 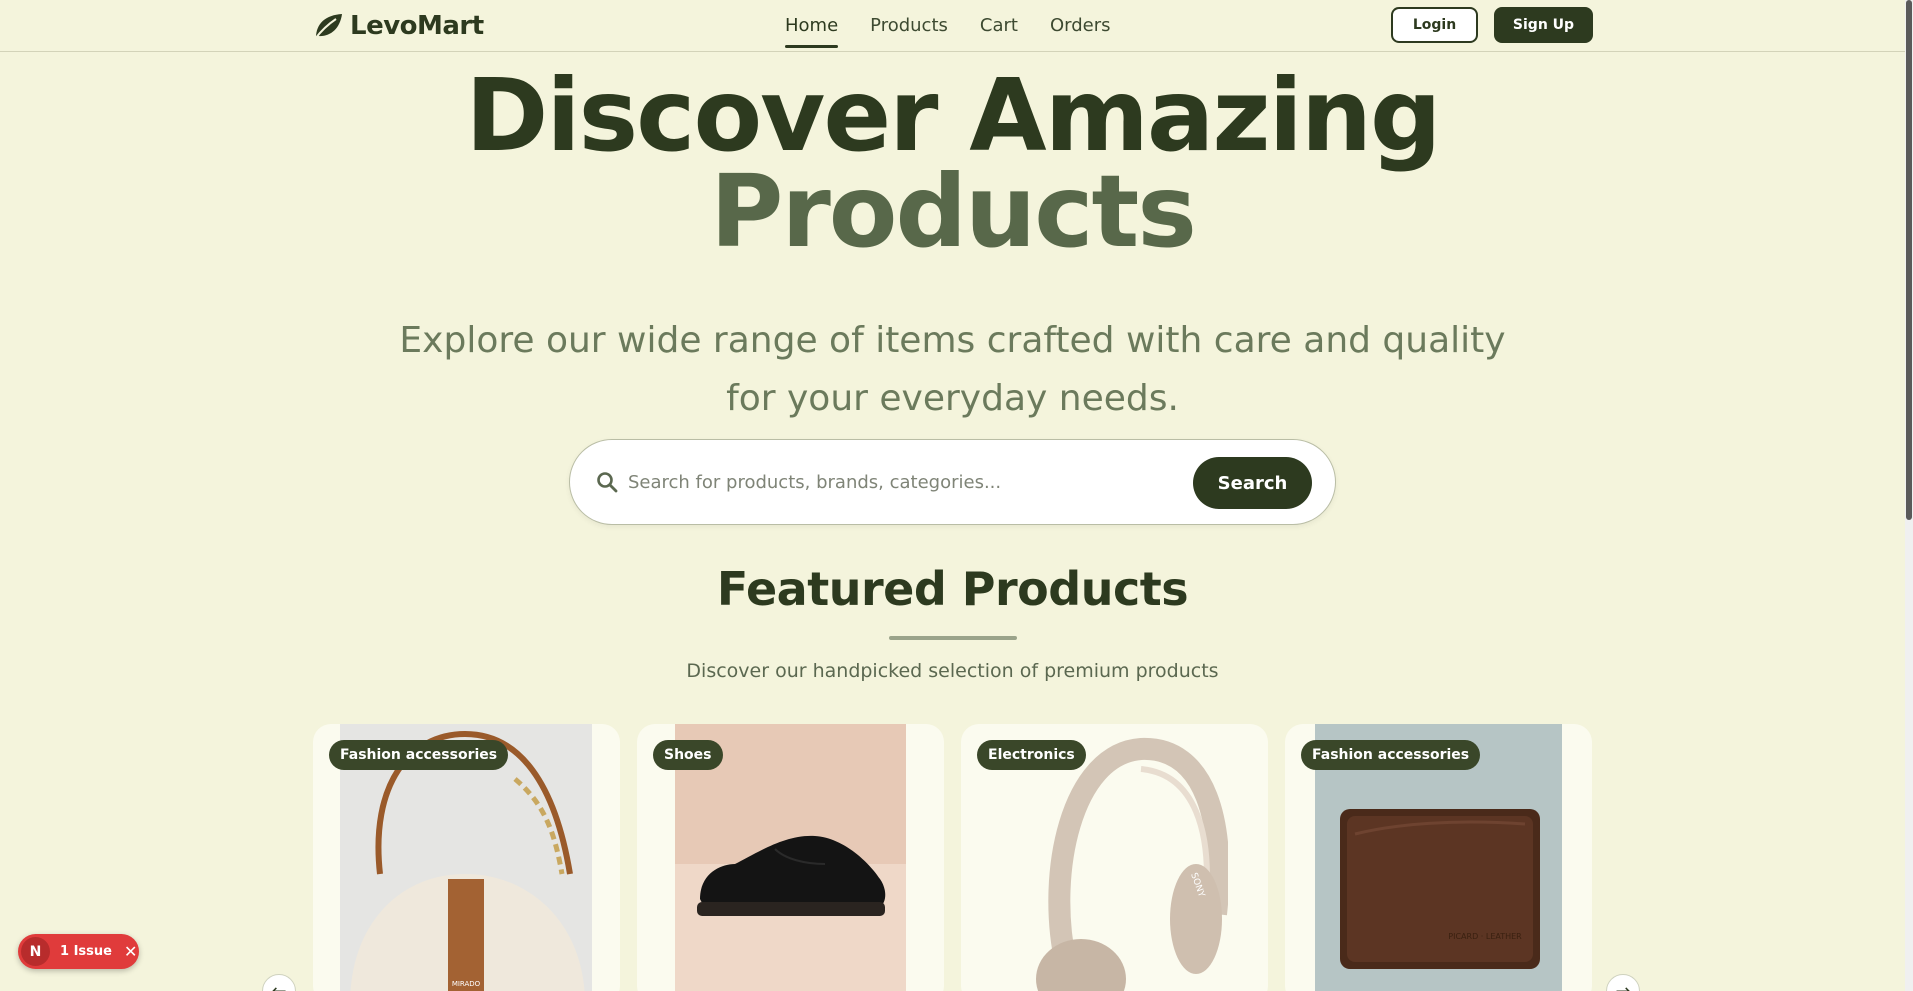 What do you see at coordinates (279, 985) in the screenshot?
I see `arrow-left-icon: ←` at bounding box center [279, 985].